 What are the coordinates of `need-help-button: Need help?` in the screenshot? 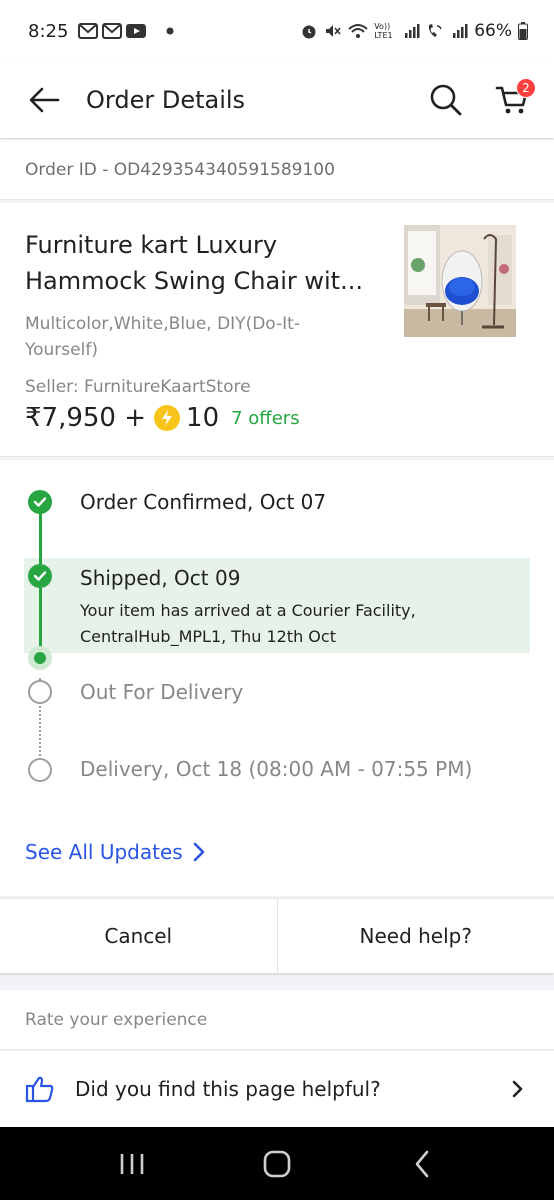 It's located at (415, 936).